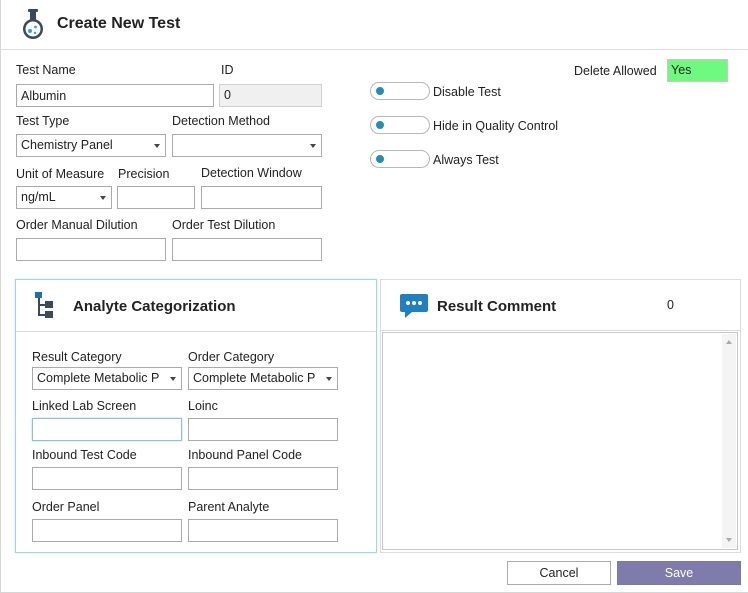  What do you see at coordinates (203, 406) in the screenshot?
I see `loinc-label: Loinc` at bounding box center [203, 406].